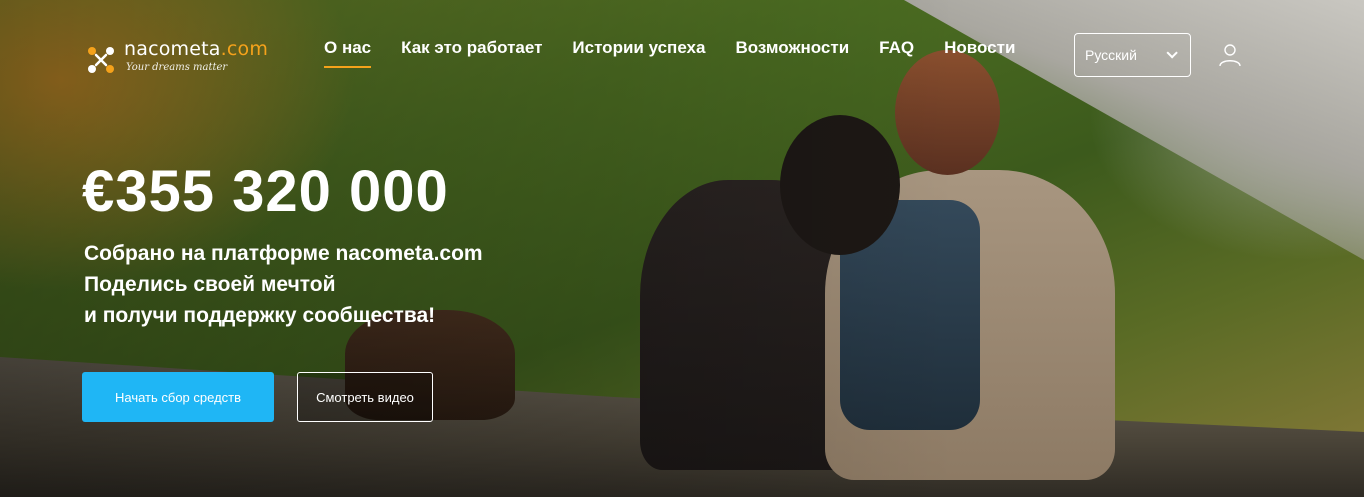  Describe the element at coordinates (1172, 53) in the screenshot. I see `chevron-down-icon` at that location.